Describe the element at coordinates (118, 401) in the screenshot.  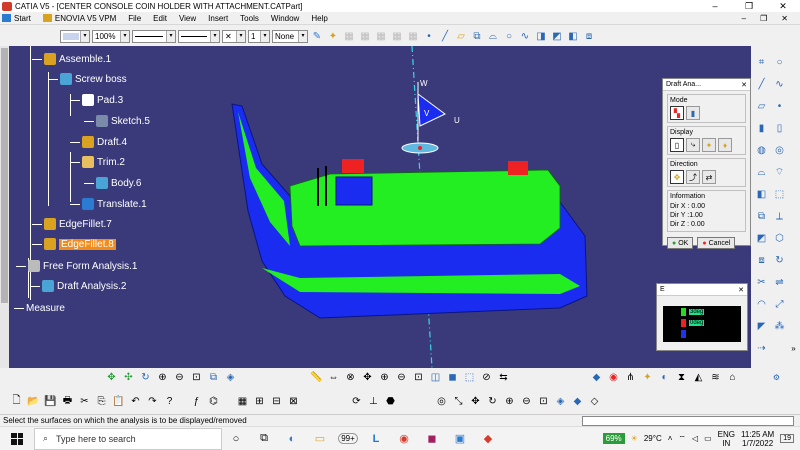
I see `paste-icon: 📋` at that location.